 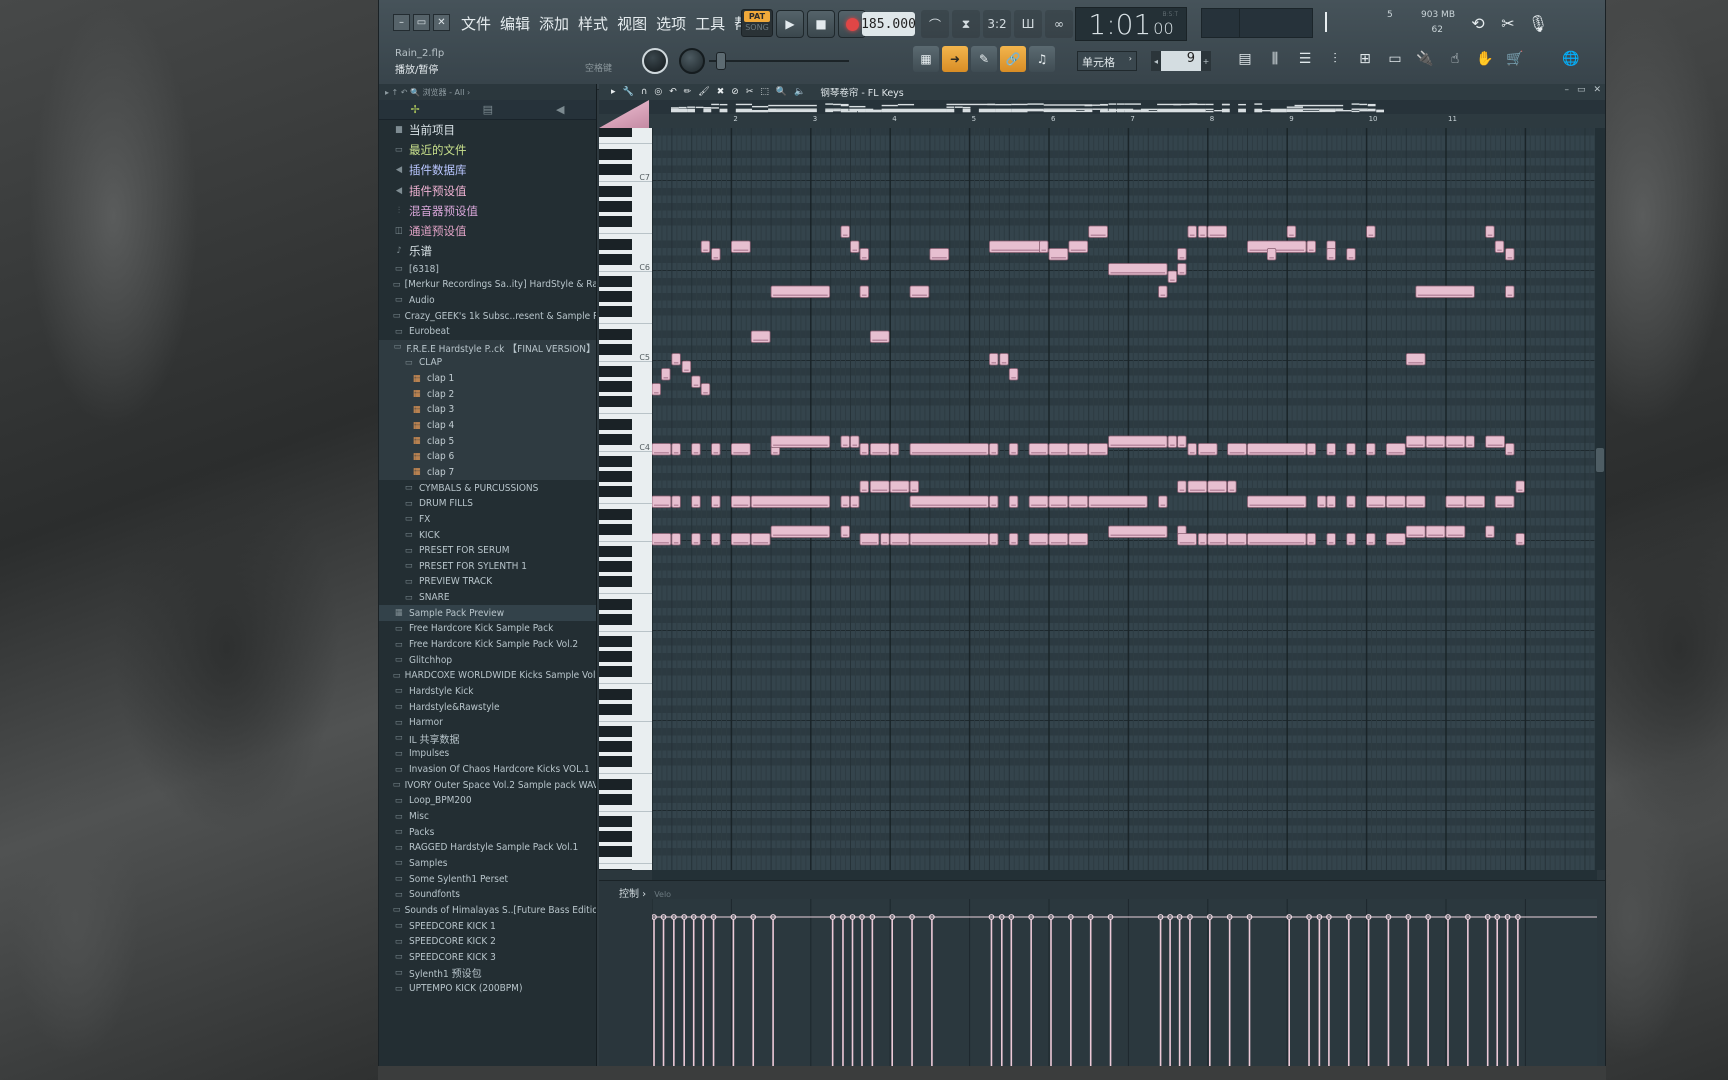 What do you see at coordinates (487, 301) in the screenshot?
I see `browser-folder: ▭ Audio` at bounding box center [487, 301].